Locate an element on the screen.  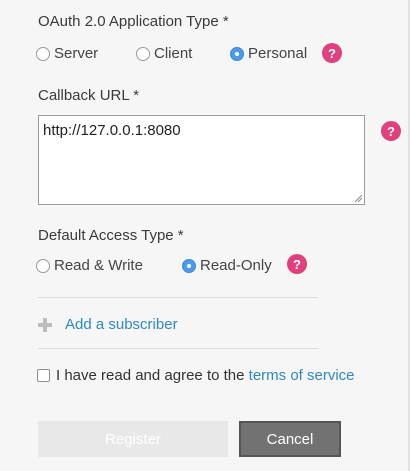
app-type-server-radio is located at coordinates (43, 53).